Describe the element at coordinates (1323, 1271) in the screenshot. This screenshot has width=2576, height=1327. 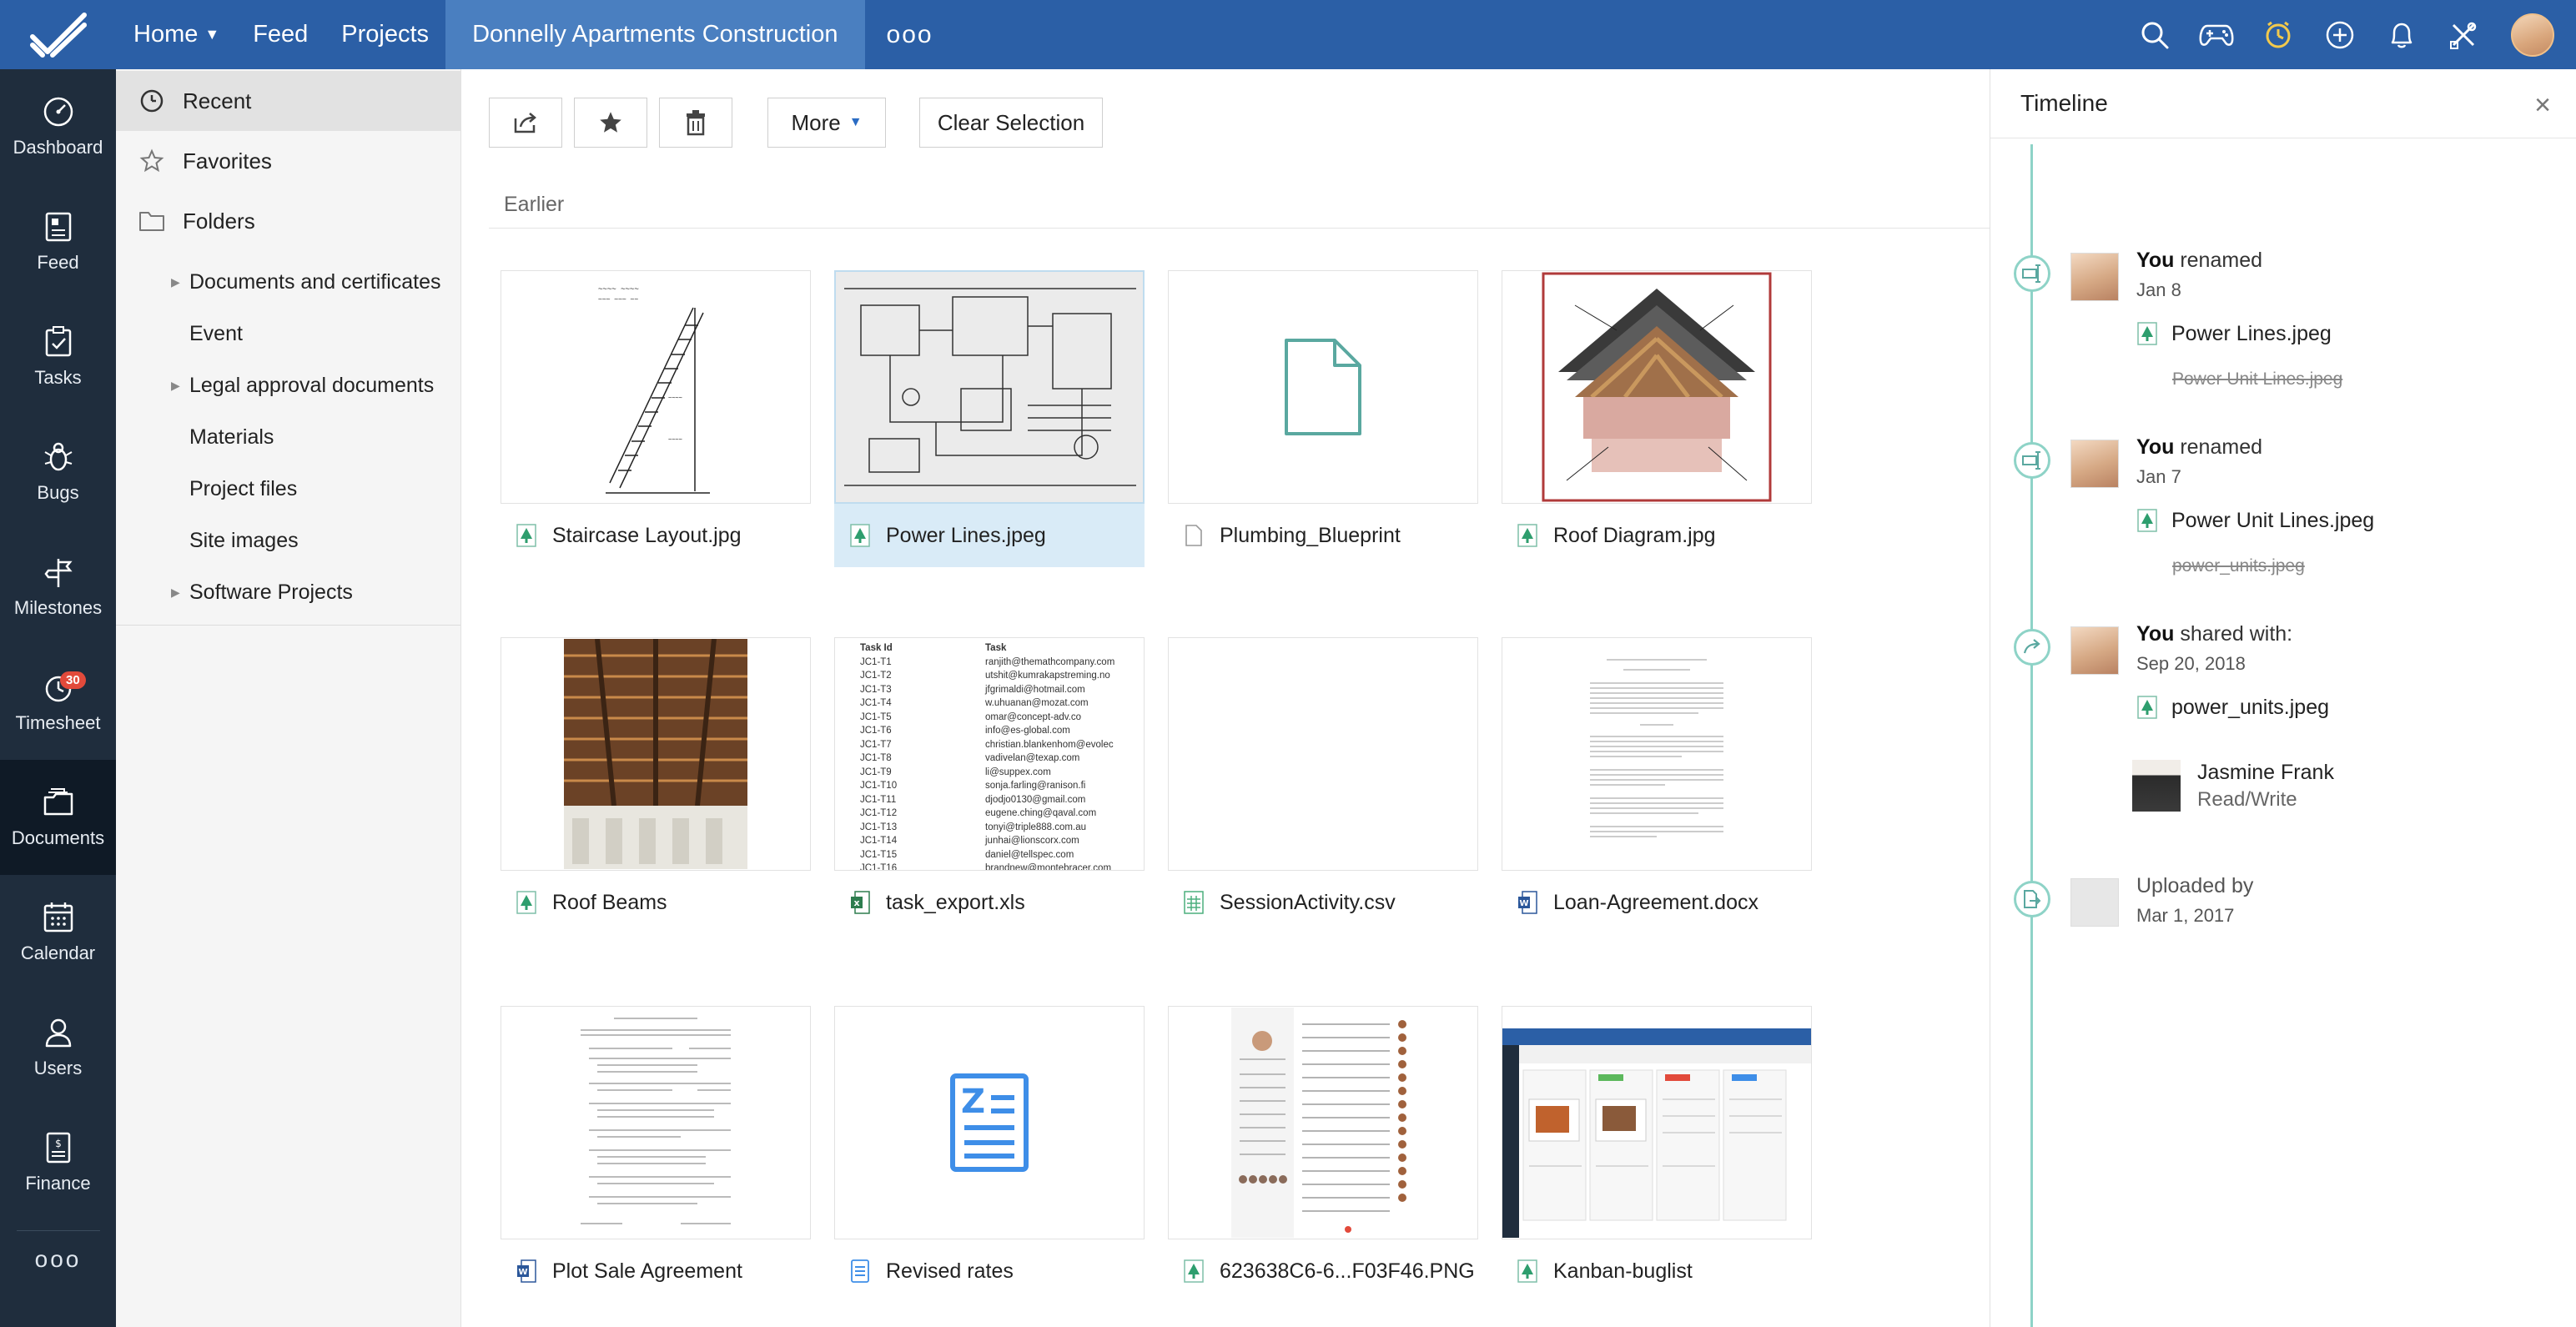
I see `file-name: 623638C6-6...F03F46.PNG` at that location.